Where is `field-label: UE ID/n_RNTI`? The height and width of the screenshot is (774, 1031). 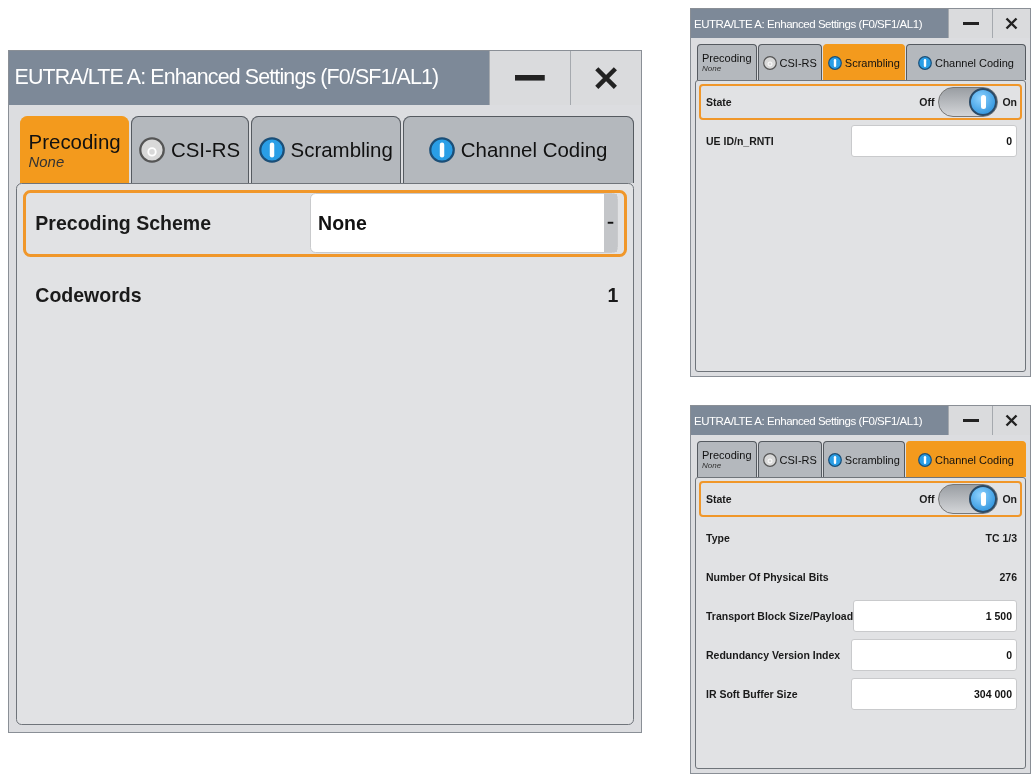
field-label: UE ID/n_RNTI is located at coordinates (740, 141).